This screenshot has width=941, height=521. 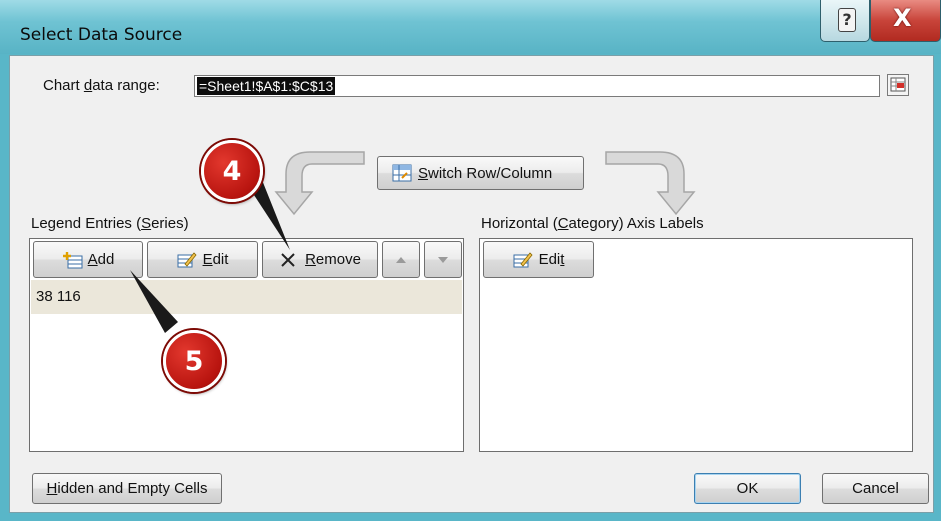 What do you see at coordinates (232, 171) in the screenshot?
I see `step-4-callout: 4` at bounding box center [232, 171].